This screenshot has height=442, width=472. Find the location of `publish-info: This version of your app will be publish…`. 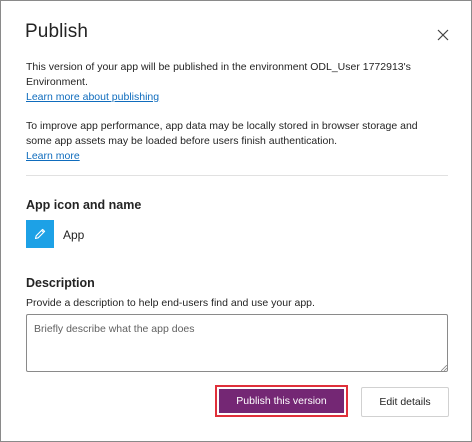

publish-info: This version of your app will be publish… is located at coordinates (236, 82).